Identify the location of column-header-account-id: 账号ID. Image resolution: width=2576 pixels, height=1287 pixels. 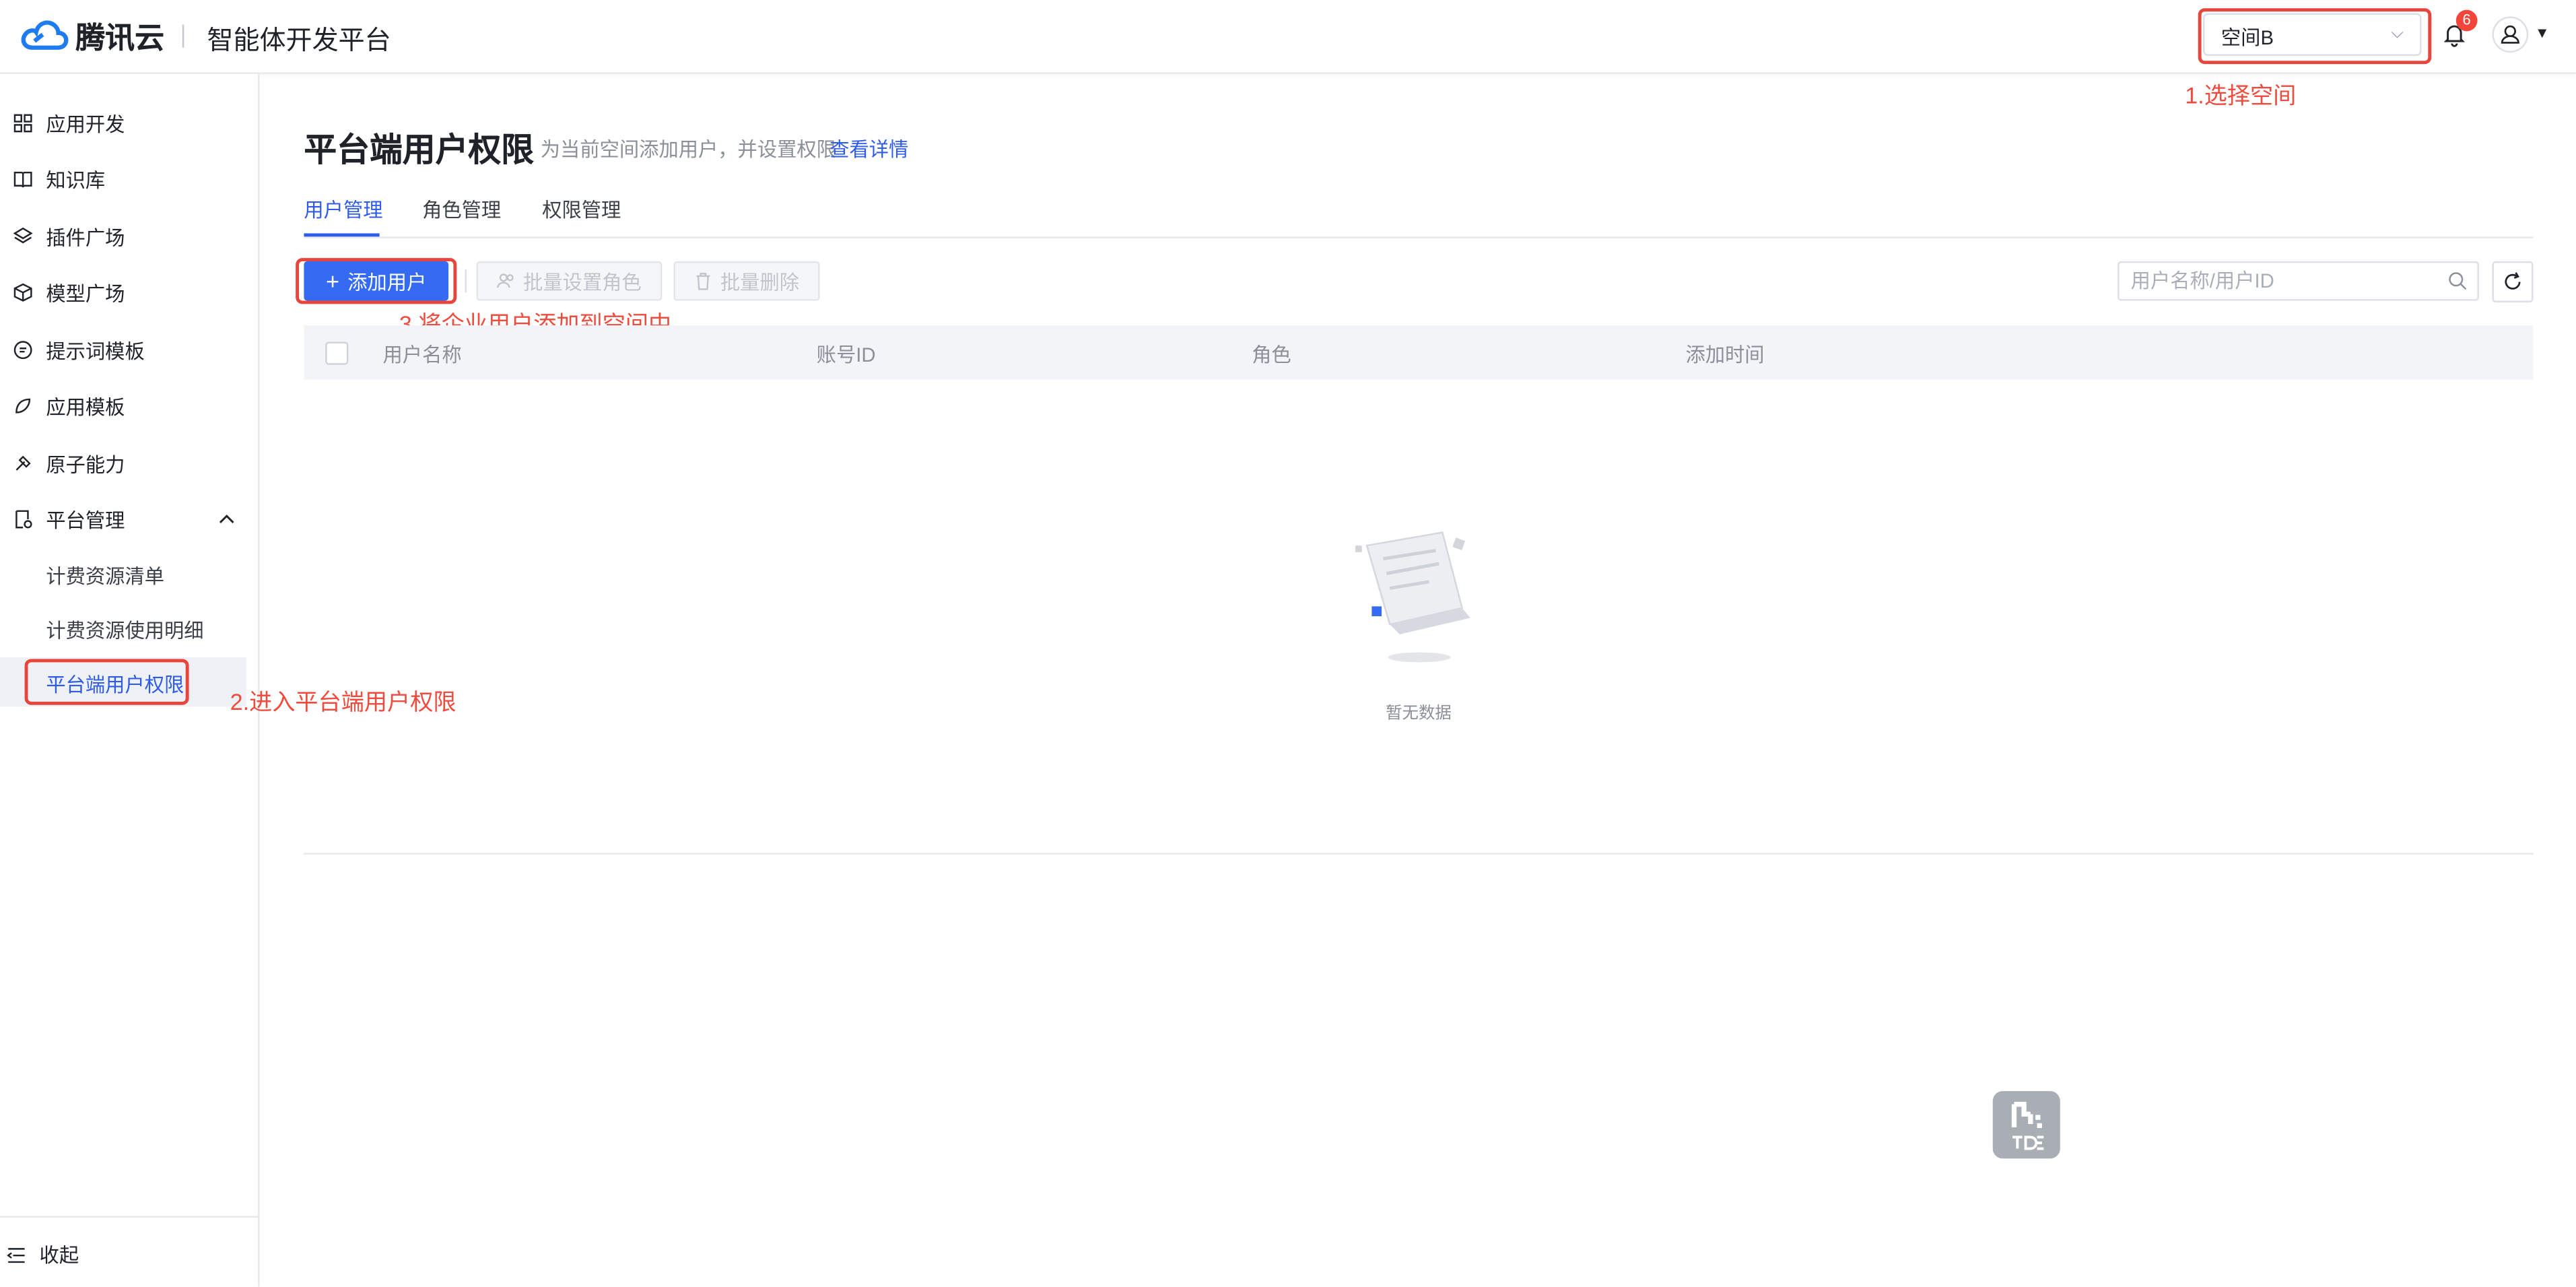
(846, 355).